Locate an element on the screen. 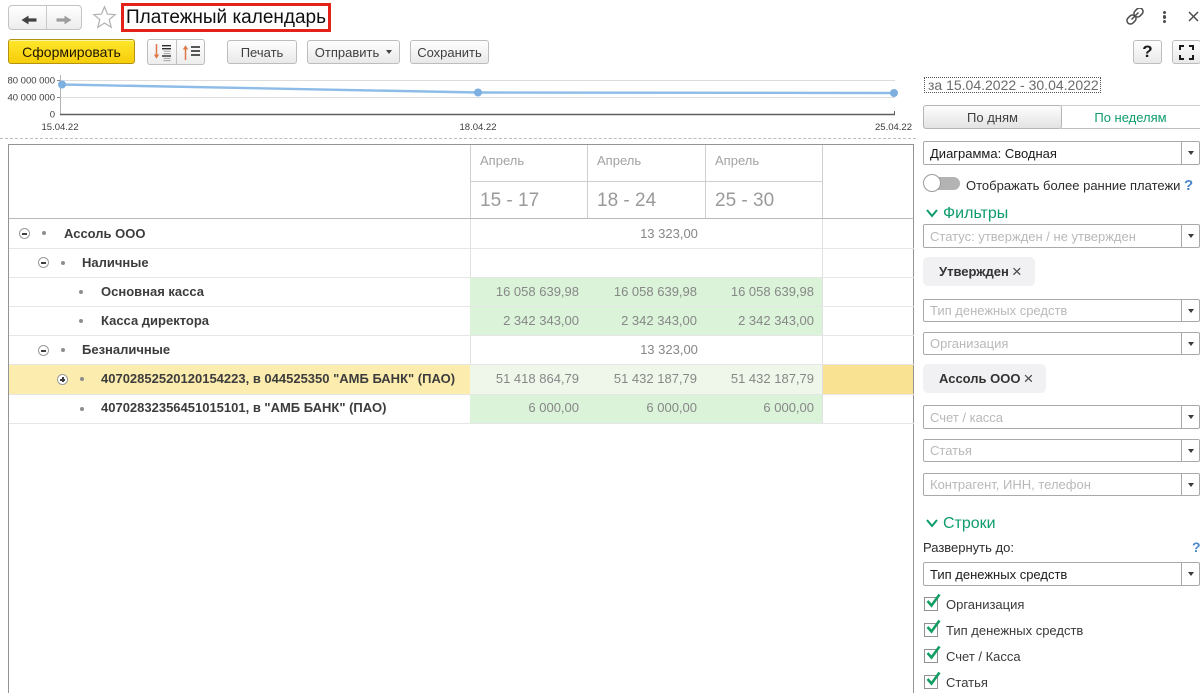 Image resolution: width=1200 pixels, height=693 pixels. svg-text: 0 is located at coordinates (52, 115).